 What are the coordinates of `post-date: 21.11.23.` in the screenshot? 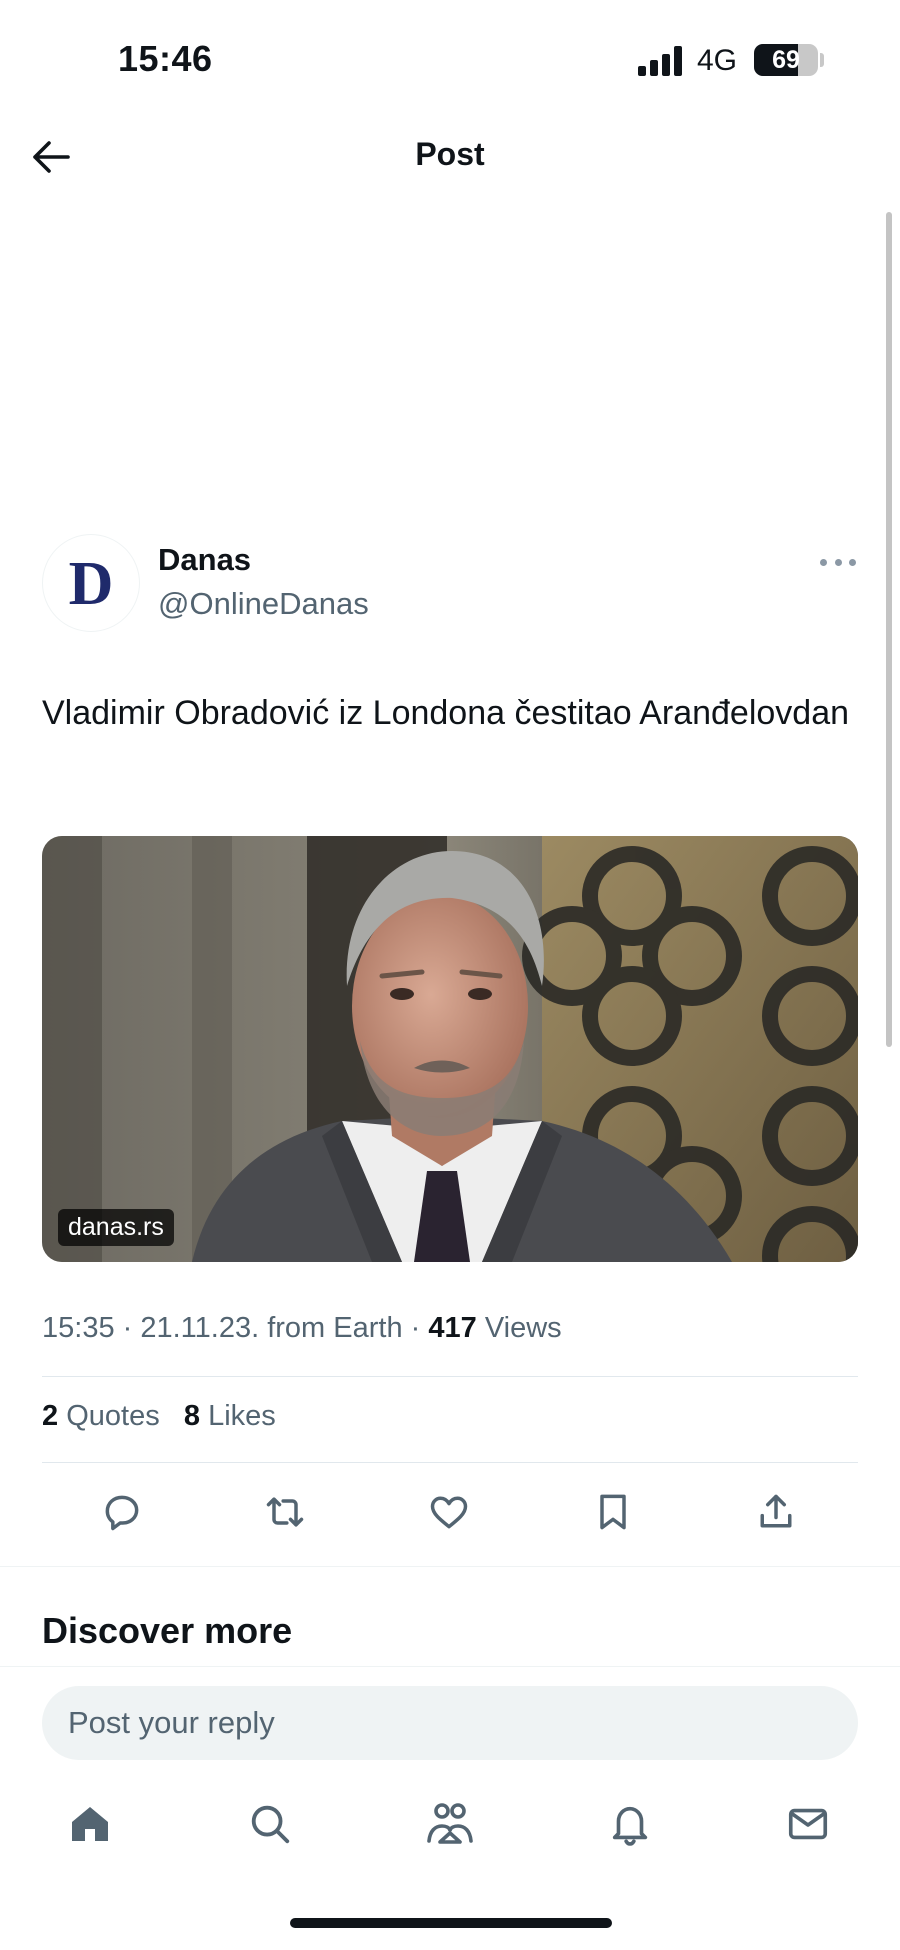 It's located at (200, 1328).